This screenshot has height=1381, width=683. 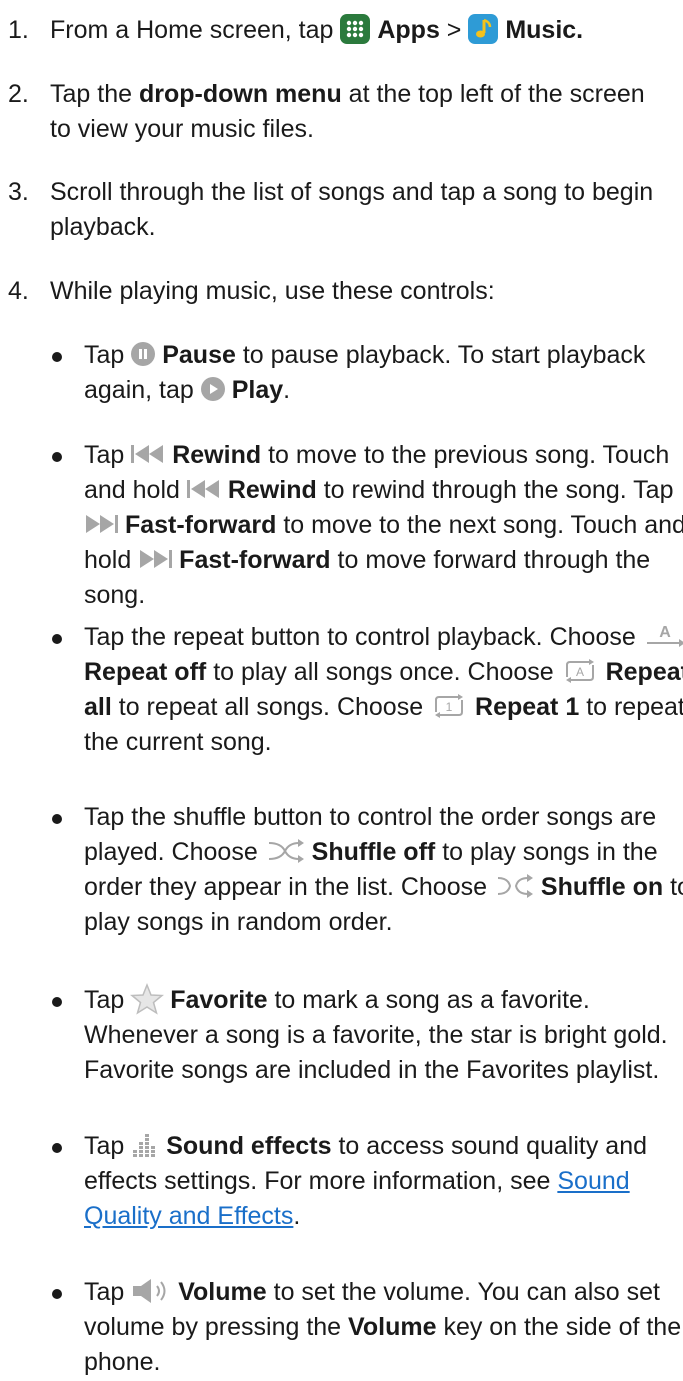 What do you see at coordinates (272, 291) in the screenshot?
I see `step-text: While playing music, use these controls:` at bounding box center [272, 291].